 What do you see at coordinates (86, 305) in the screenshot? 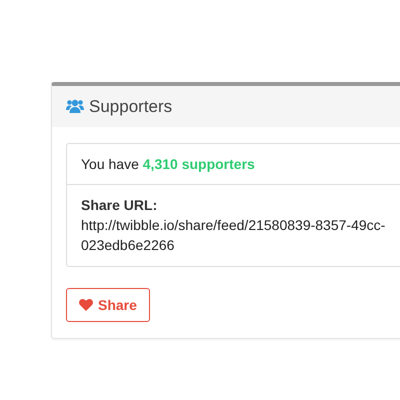
I see `heart-icon` at bounding box center [86, 305].